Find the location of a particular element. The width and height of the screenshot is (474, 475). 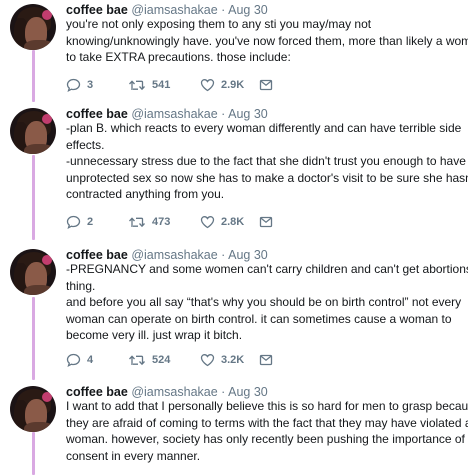

retweet-count: 541 is located at coordinates (161, 85).